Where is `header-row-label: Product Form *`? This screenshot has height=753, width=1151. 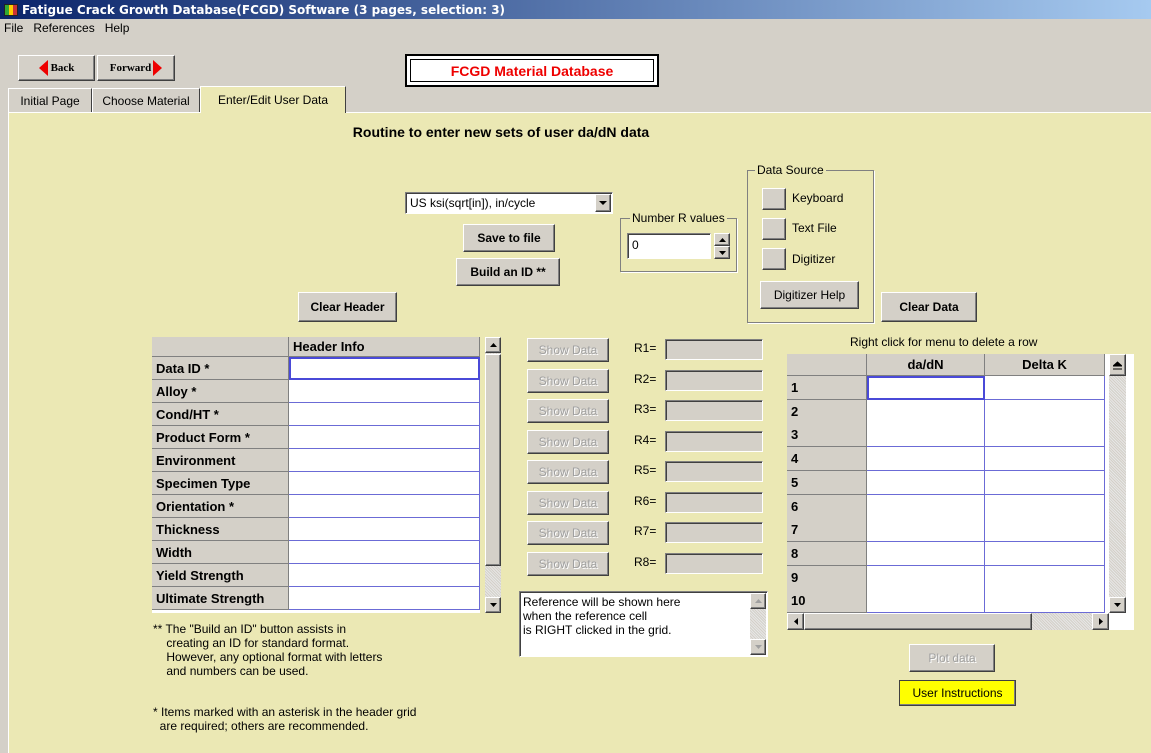 header-row-label: Product Form * is located at coordinates (220, 437).